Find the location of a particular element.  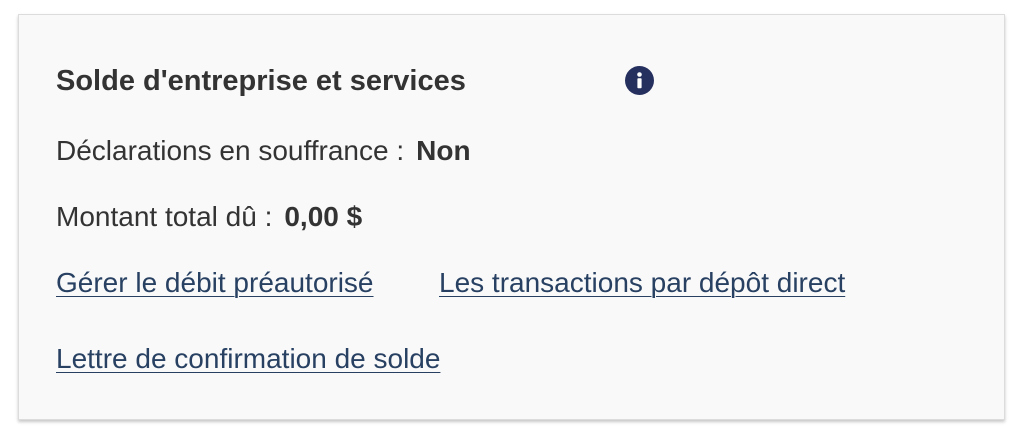

total-due-value: 0,00 $ is located at coordinates (323, 216).